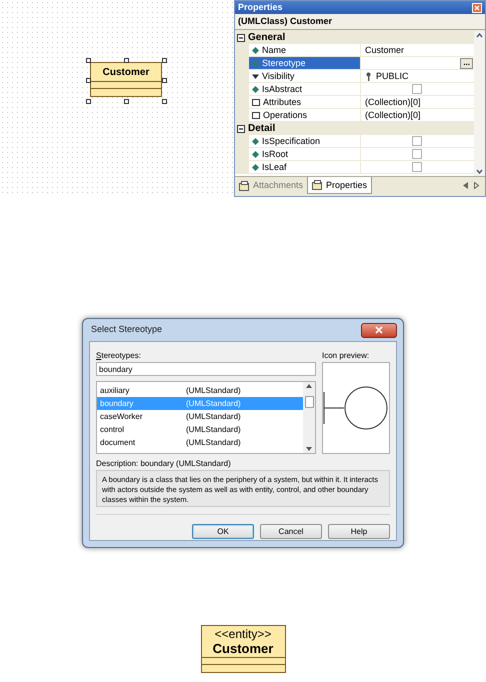 The height and width of the screenshot is (682, 486). What do you see at coordinates (356, 408) in the screenshot?
I see `boundary-icon` at bounding box center [356, 408].